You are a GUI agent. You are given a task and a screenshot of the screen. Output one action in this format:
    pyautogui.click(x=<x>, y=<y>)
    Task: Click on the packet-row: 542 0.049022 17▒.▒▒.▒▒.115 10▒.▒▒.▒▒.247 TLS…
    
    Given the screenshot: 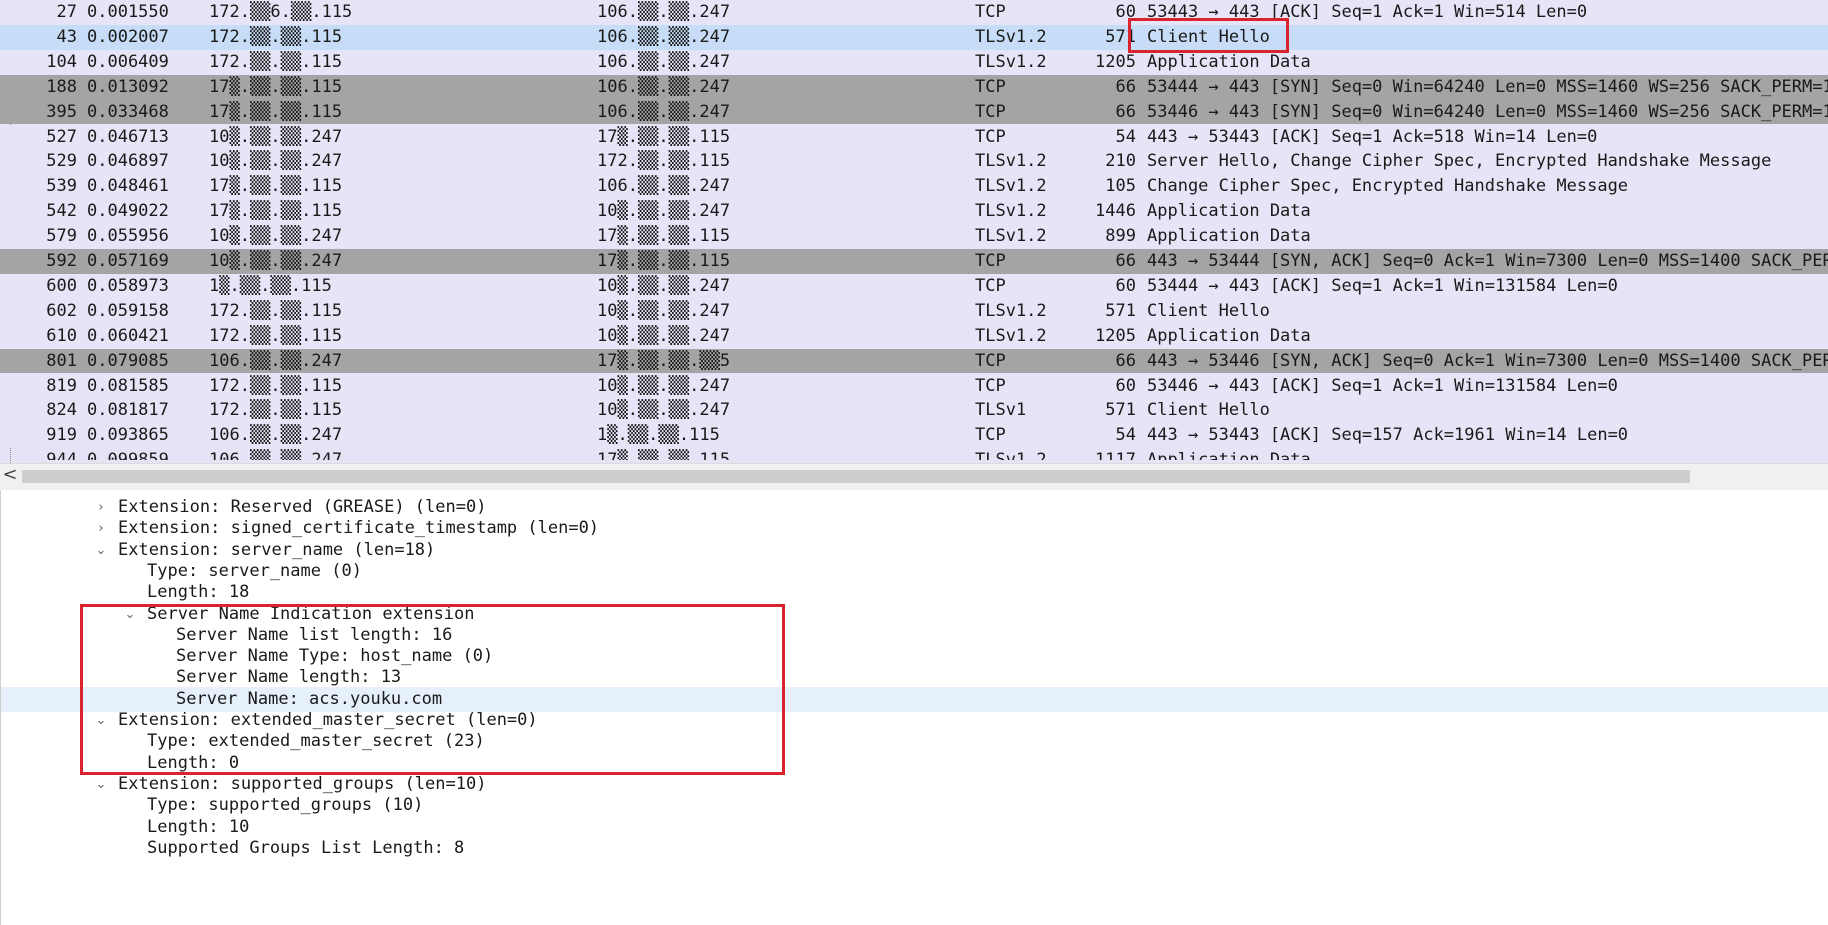 What is the action you would take?
    pyautogui.click(x=914, y=212)
    